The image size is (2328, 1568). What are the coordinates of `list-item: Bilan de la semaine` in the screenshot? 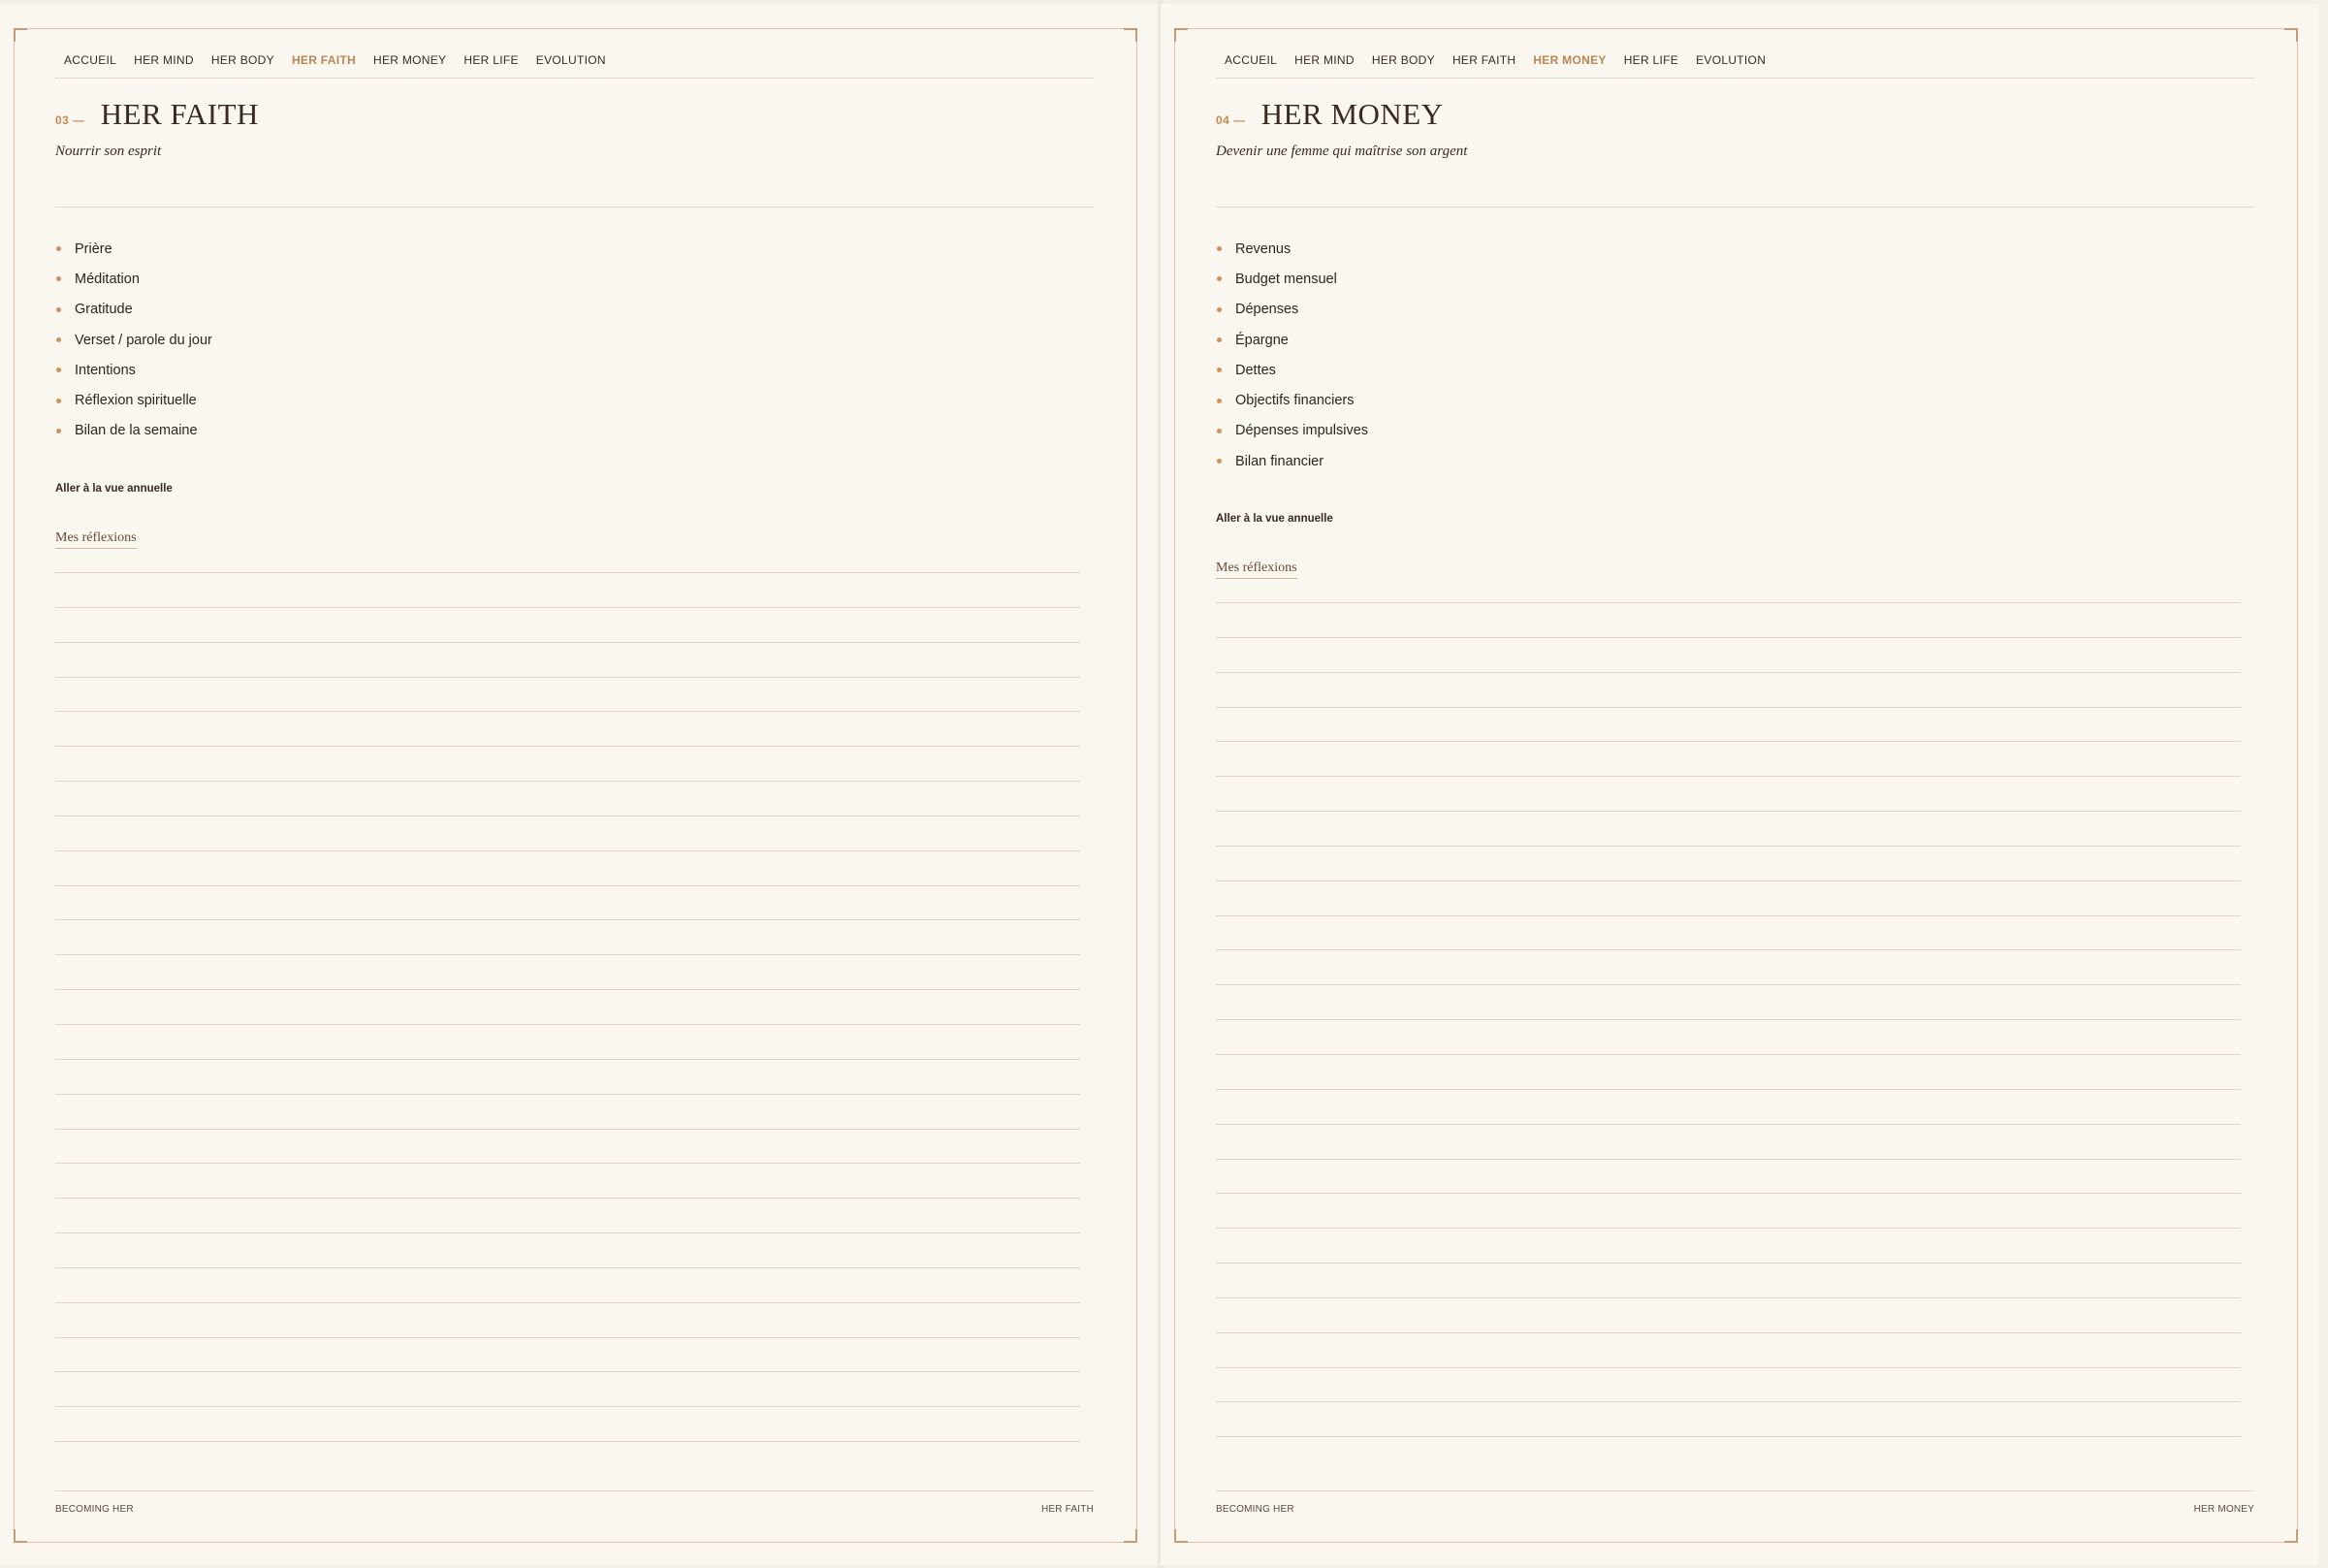 It's located at (133, 431).